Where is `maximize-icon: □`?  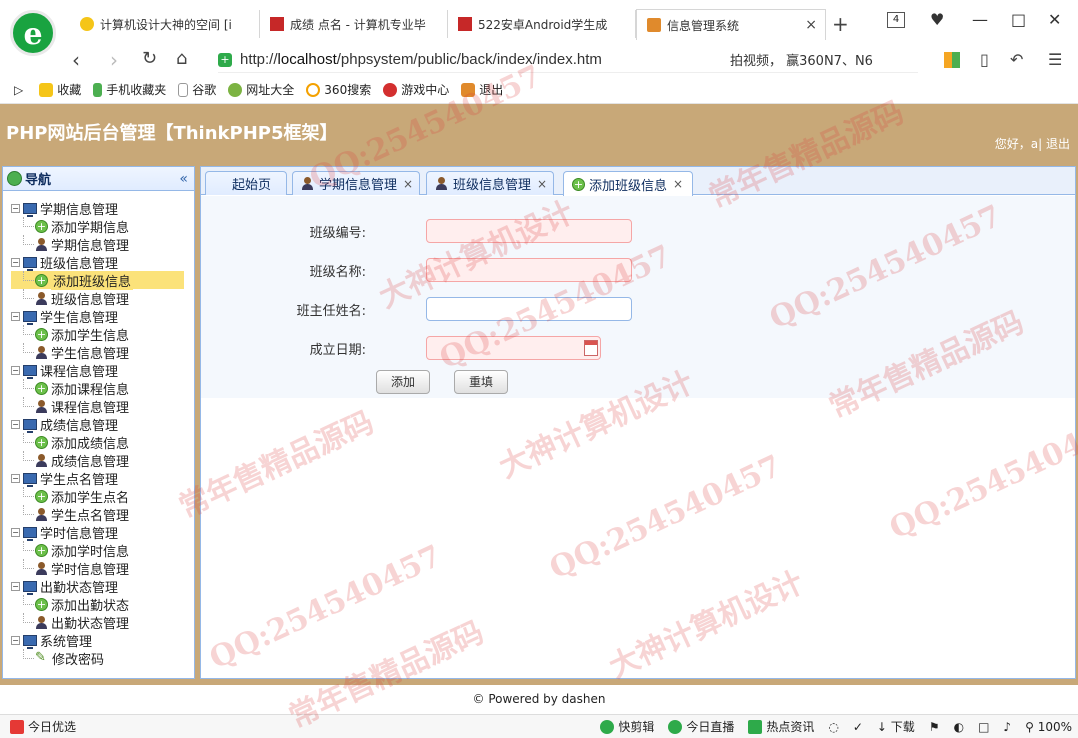 maximize-icon: □ is located at coordinates (1018, 19).